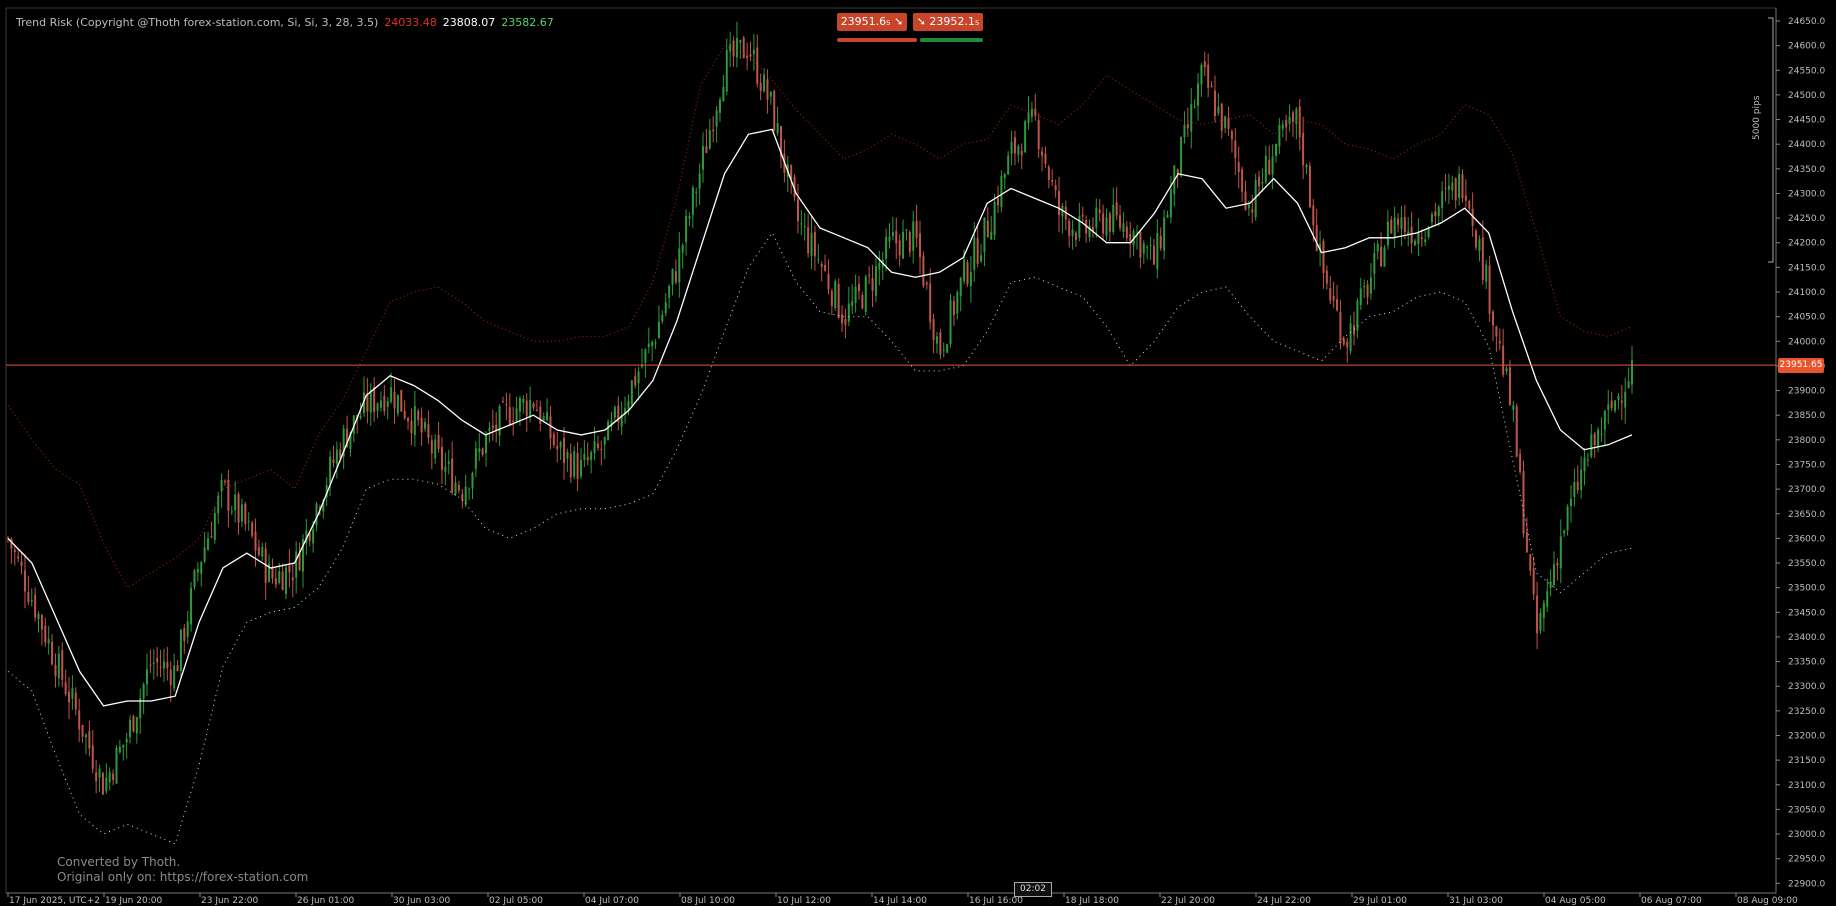  What do you see at coordinates (948, 22) in the screenshot?
I see `buy-button: ➘ 23952.1₅` at bounding box center [948, 22].